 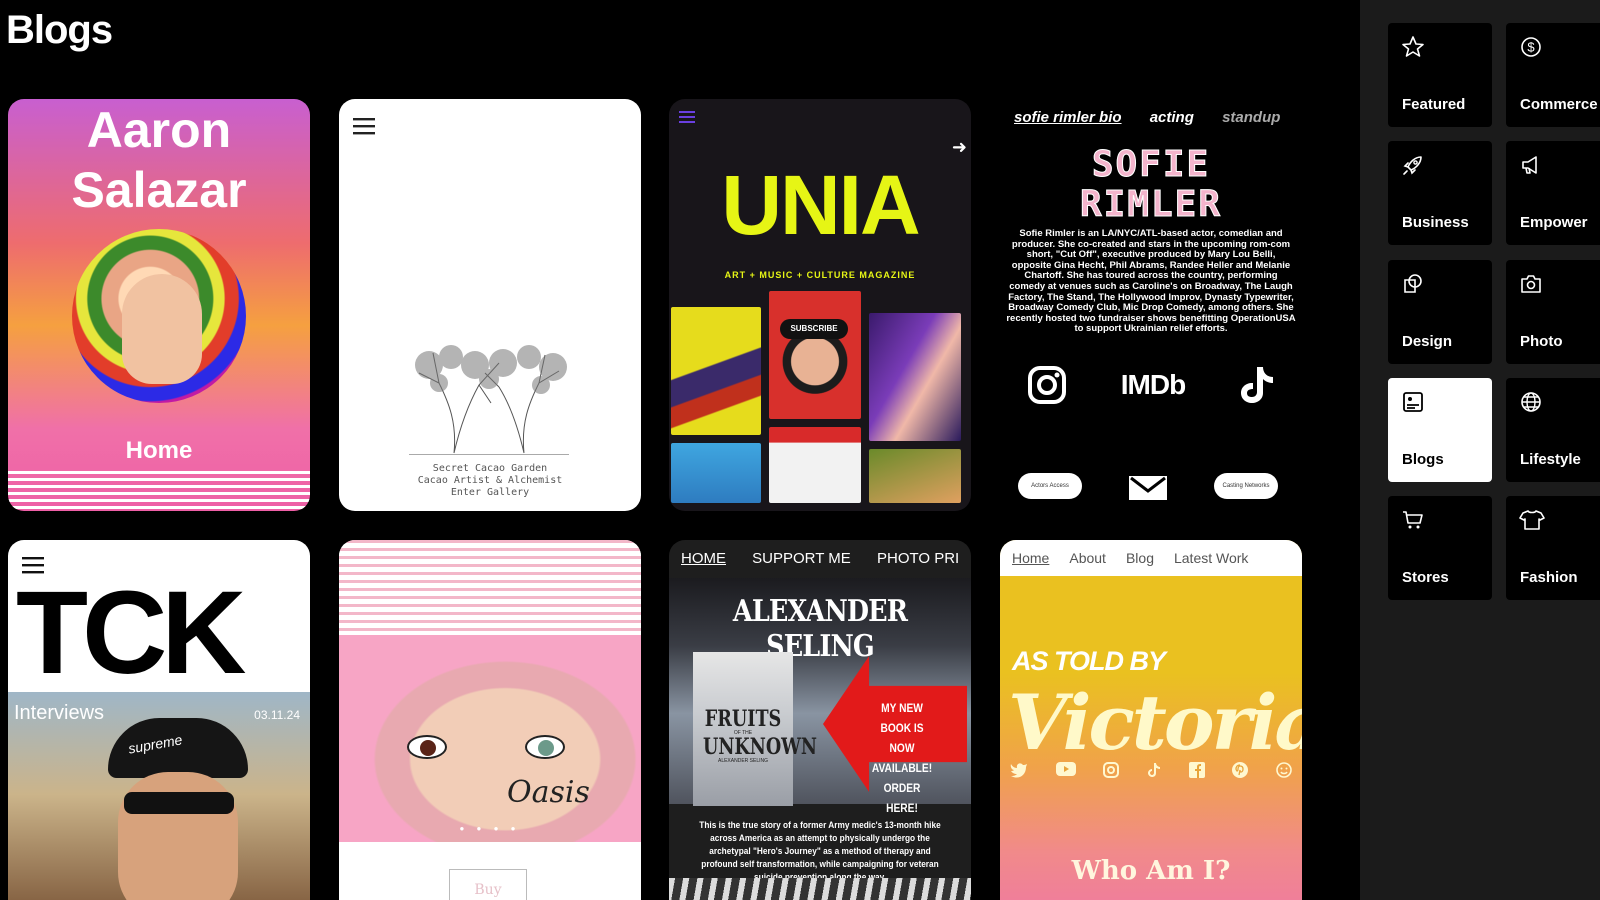 What do you see at coordinates (1172, 117) in the screenshot?
I see `nav-link-acting: acting` at bounding box center [1172, 117].